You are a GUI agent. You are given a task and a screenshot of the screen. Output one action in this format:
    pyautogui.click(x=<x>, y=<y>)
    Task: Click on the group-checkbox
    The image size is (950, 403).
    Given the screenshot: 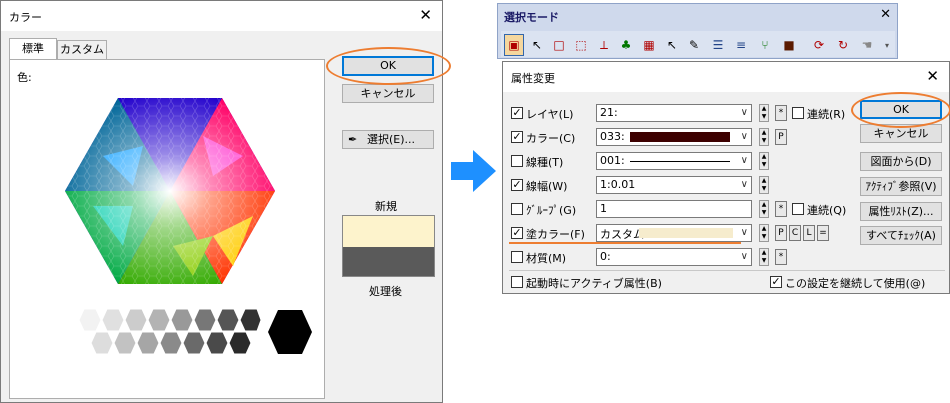 What is the action you would take?
    pyautogui.click(x=517, y=209)
    